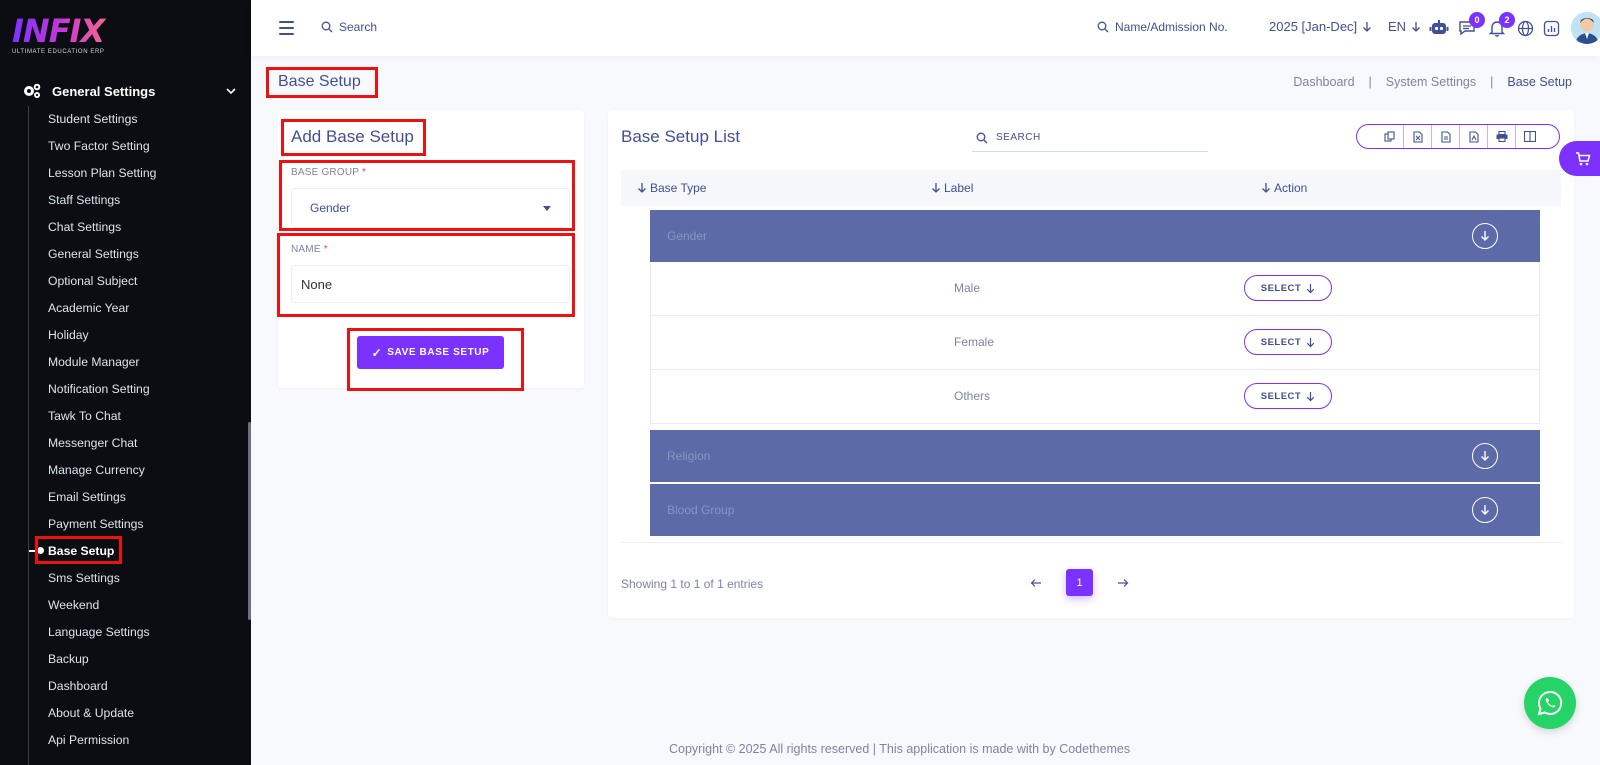  Describe the element at coordinates (1507, 20) in the screenshot. I see `notifications-badge: 2` at that location.